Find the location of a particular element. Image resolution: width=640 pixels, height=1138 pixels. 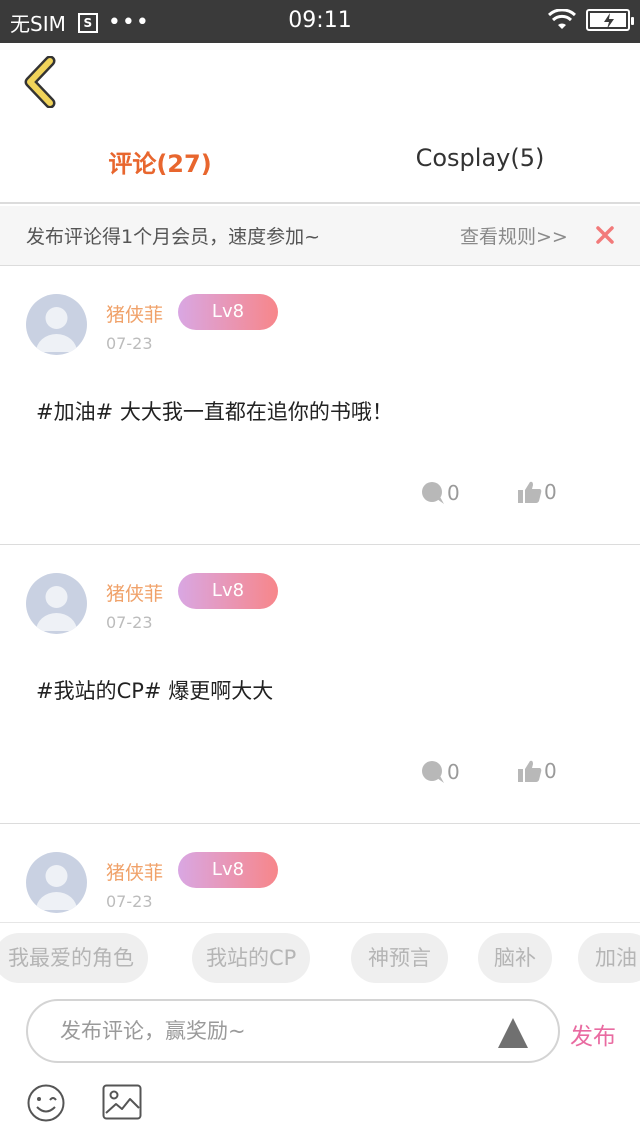

comment-input-box is located at coordinates (293, 1031).